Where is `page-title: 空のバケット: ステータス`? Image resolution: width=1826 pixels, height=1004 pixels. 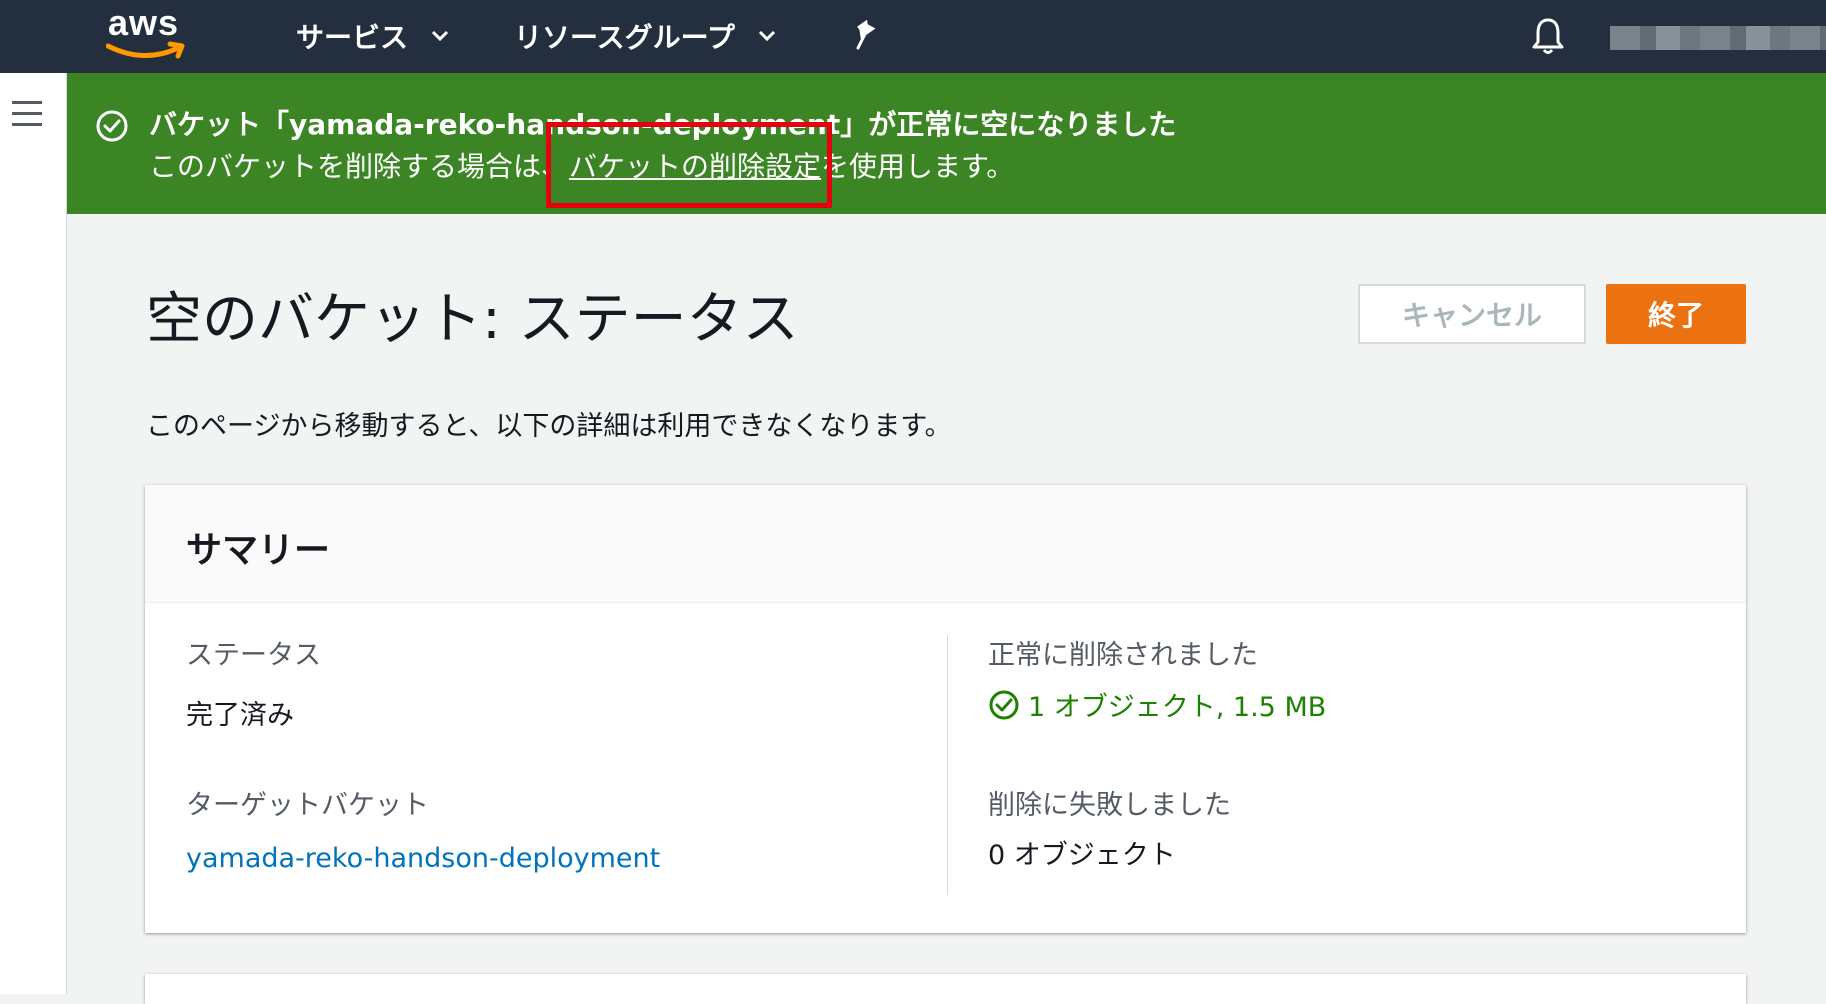
page-title: 空のバケット: ステータス is located at coordinates (472, 319).